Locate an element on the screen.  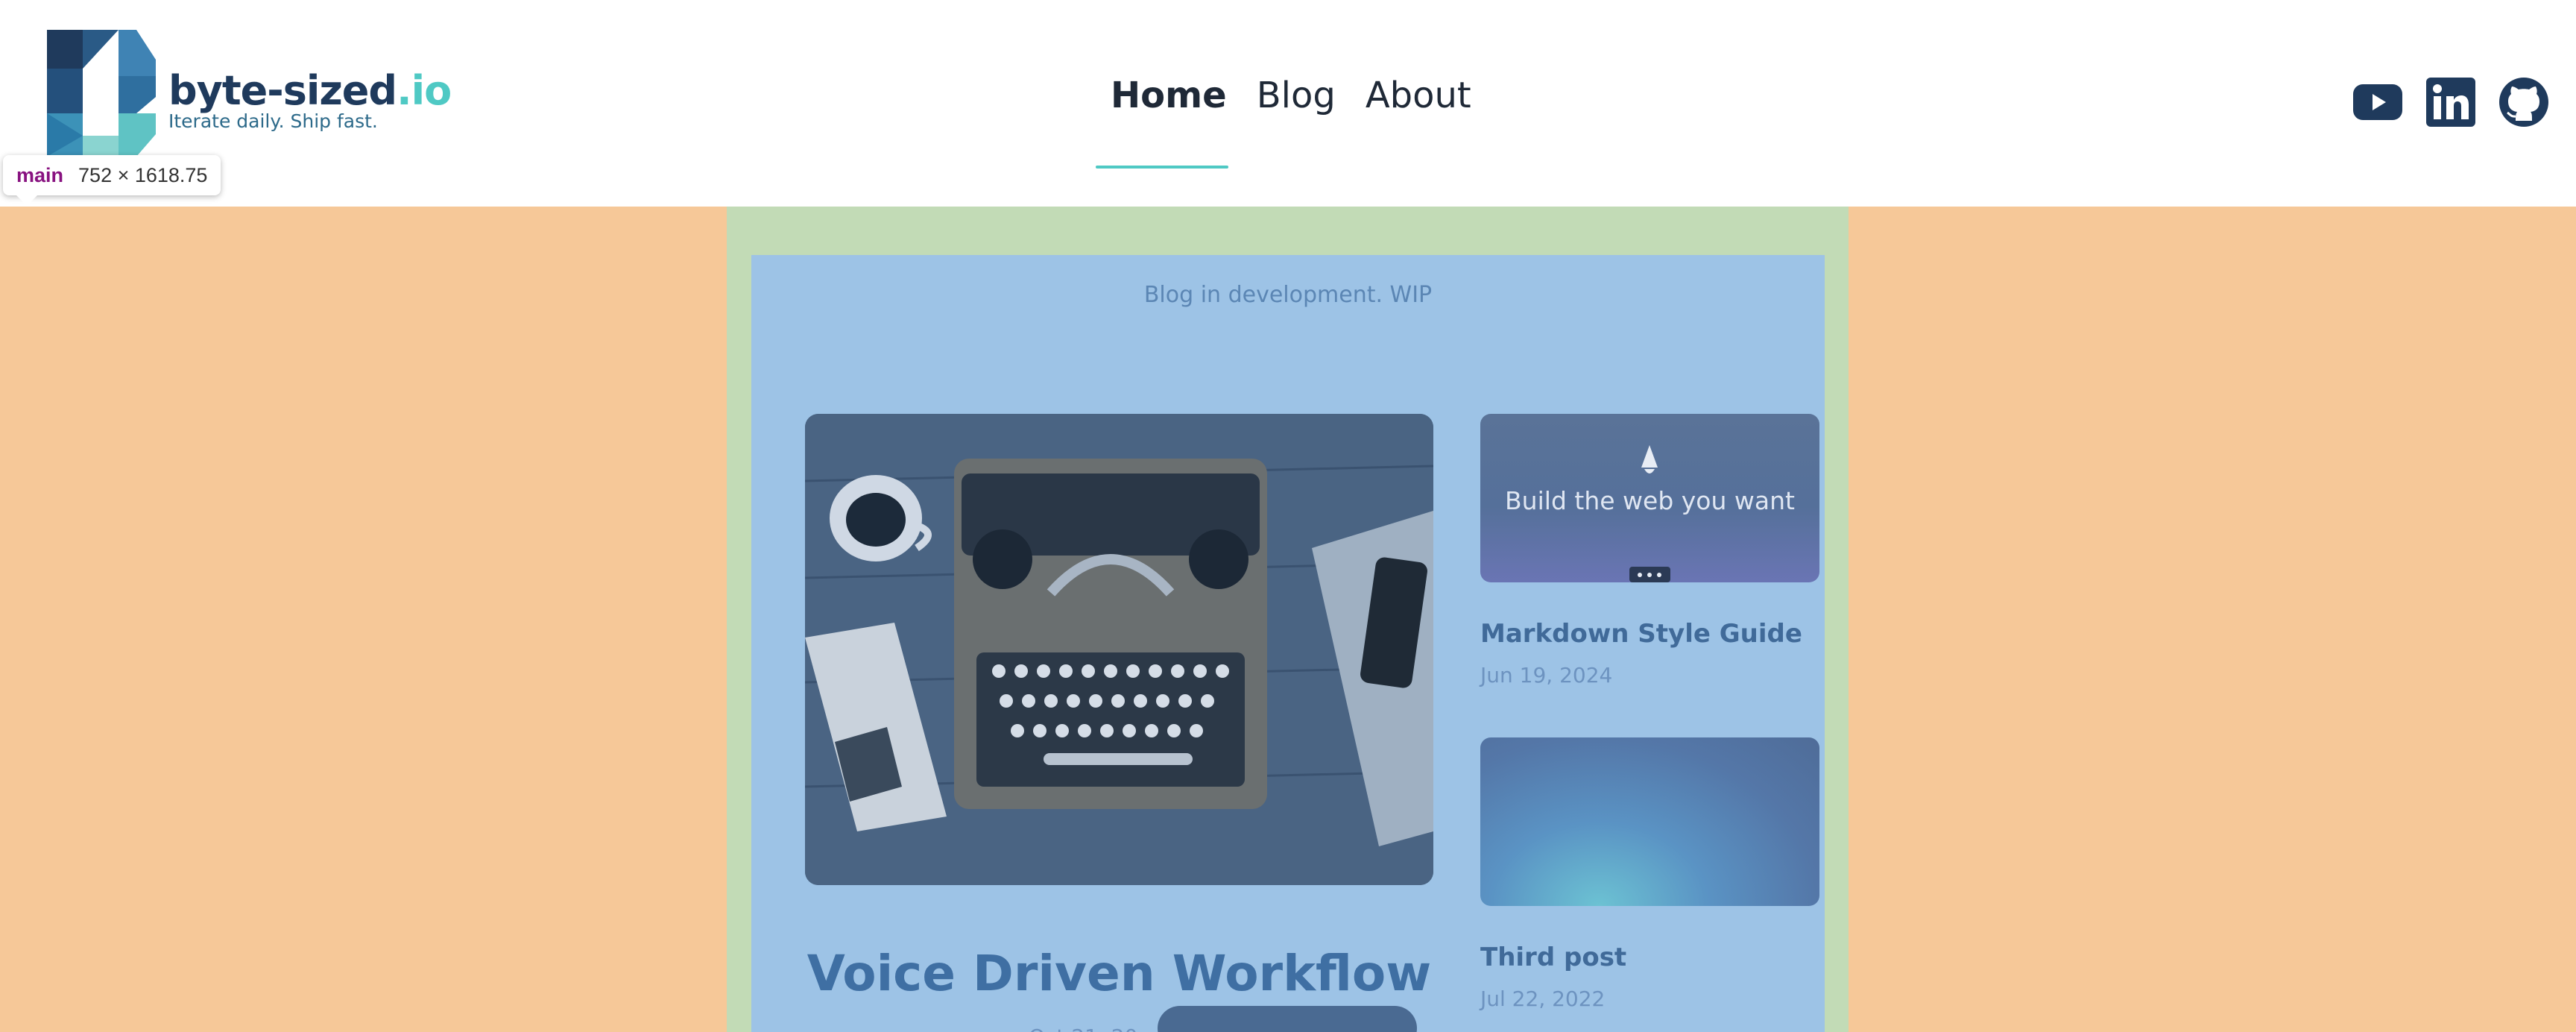
linkedin-icon is located at coordinates (2450, 102).